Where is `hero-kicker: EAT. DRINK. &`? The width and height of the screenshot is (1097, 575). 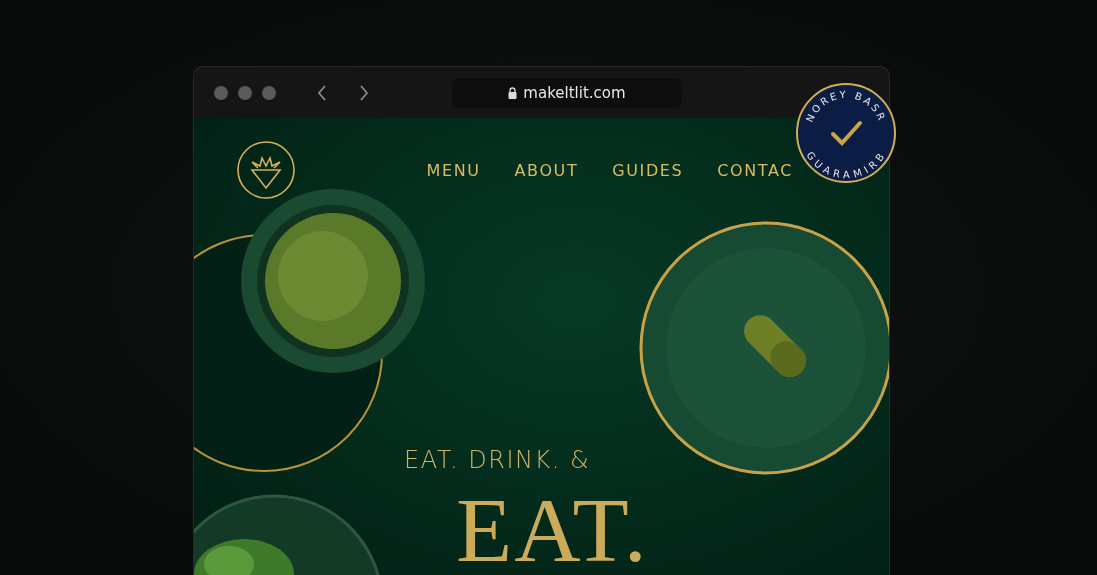 hero-kicker: EAT. DRINK. & is located at coordinates (498, 460).